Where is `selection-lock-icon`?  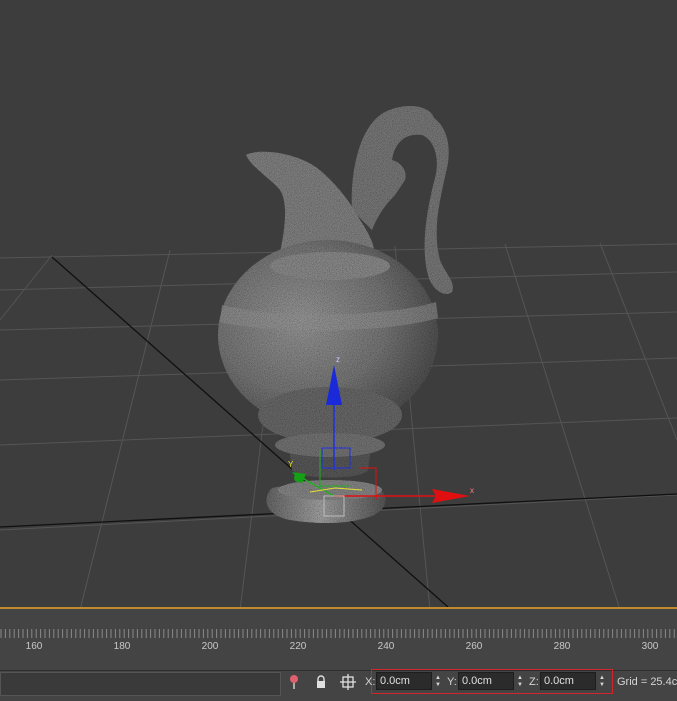 selection-lock-icon is located at coordinates (348, 682).